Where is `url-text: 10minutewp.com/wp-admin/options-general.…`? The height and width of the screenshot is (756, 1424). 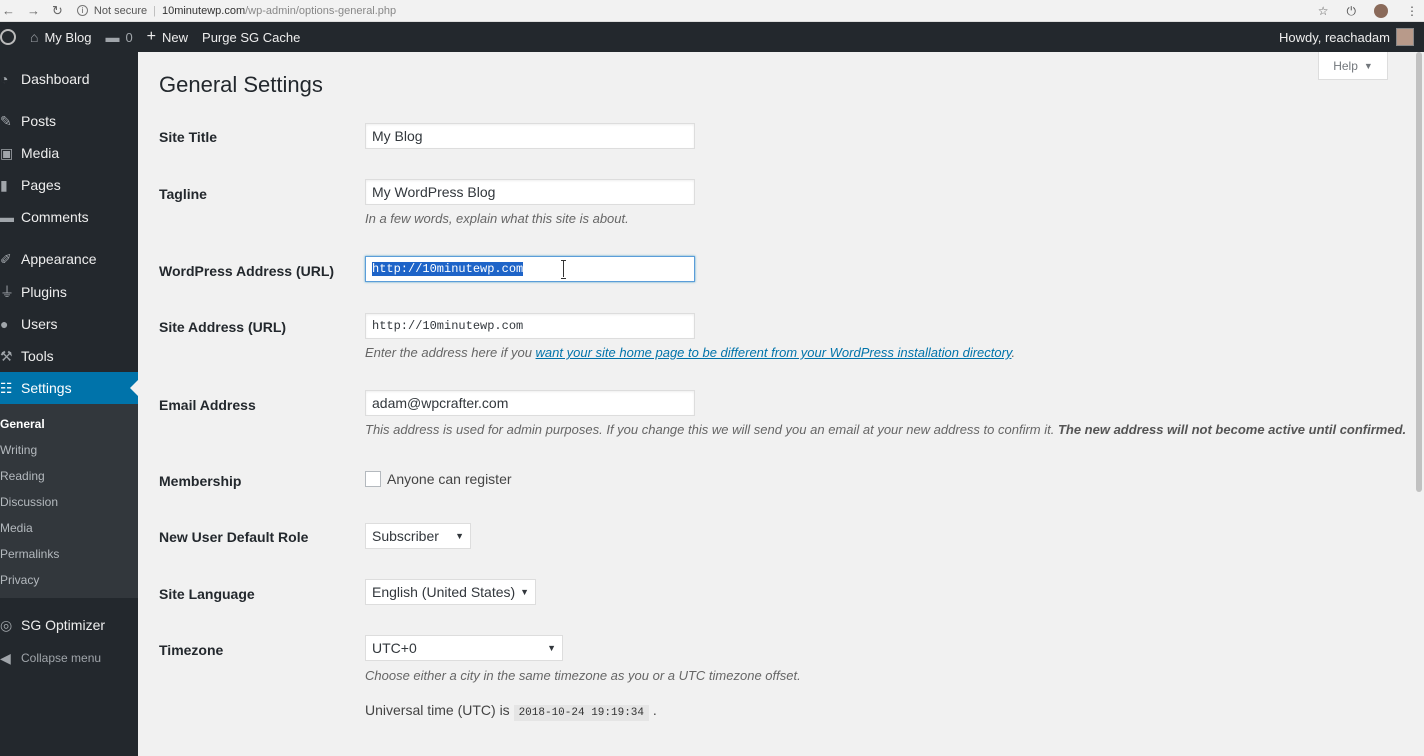
url-text: 10minutewp.com/wp-admin/options-general.… is located at coordinates (279, 11).